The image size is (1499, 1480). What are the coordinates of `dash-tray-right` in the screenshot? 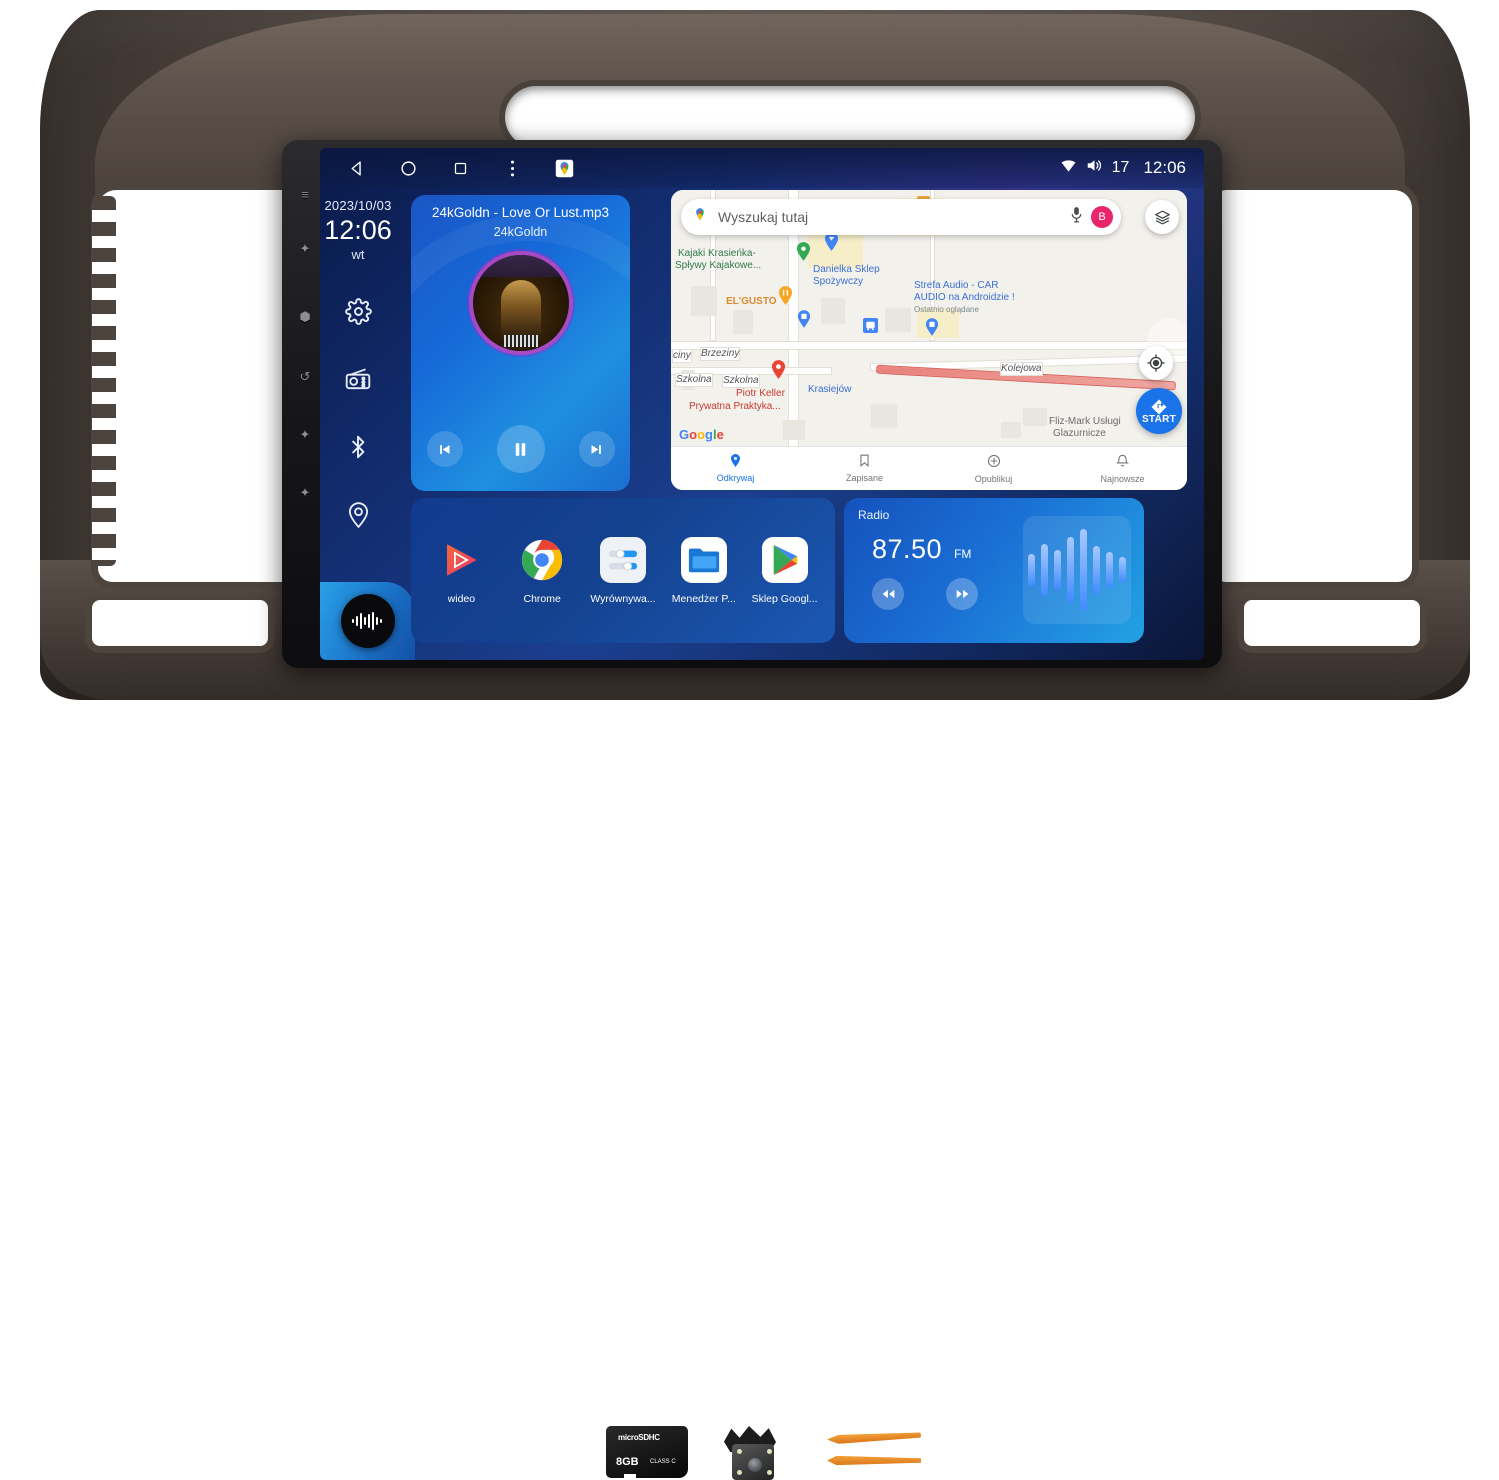 It's located at (1332, 623).